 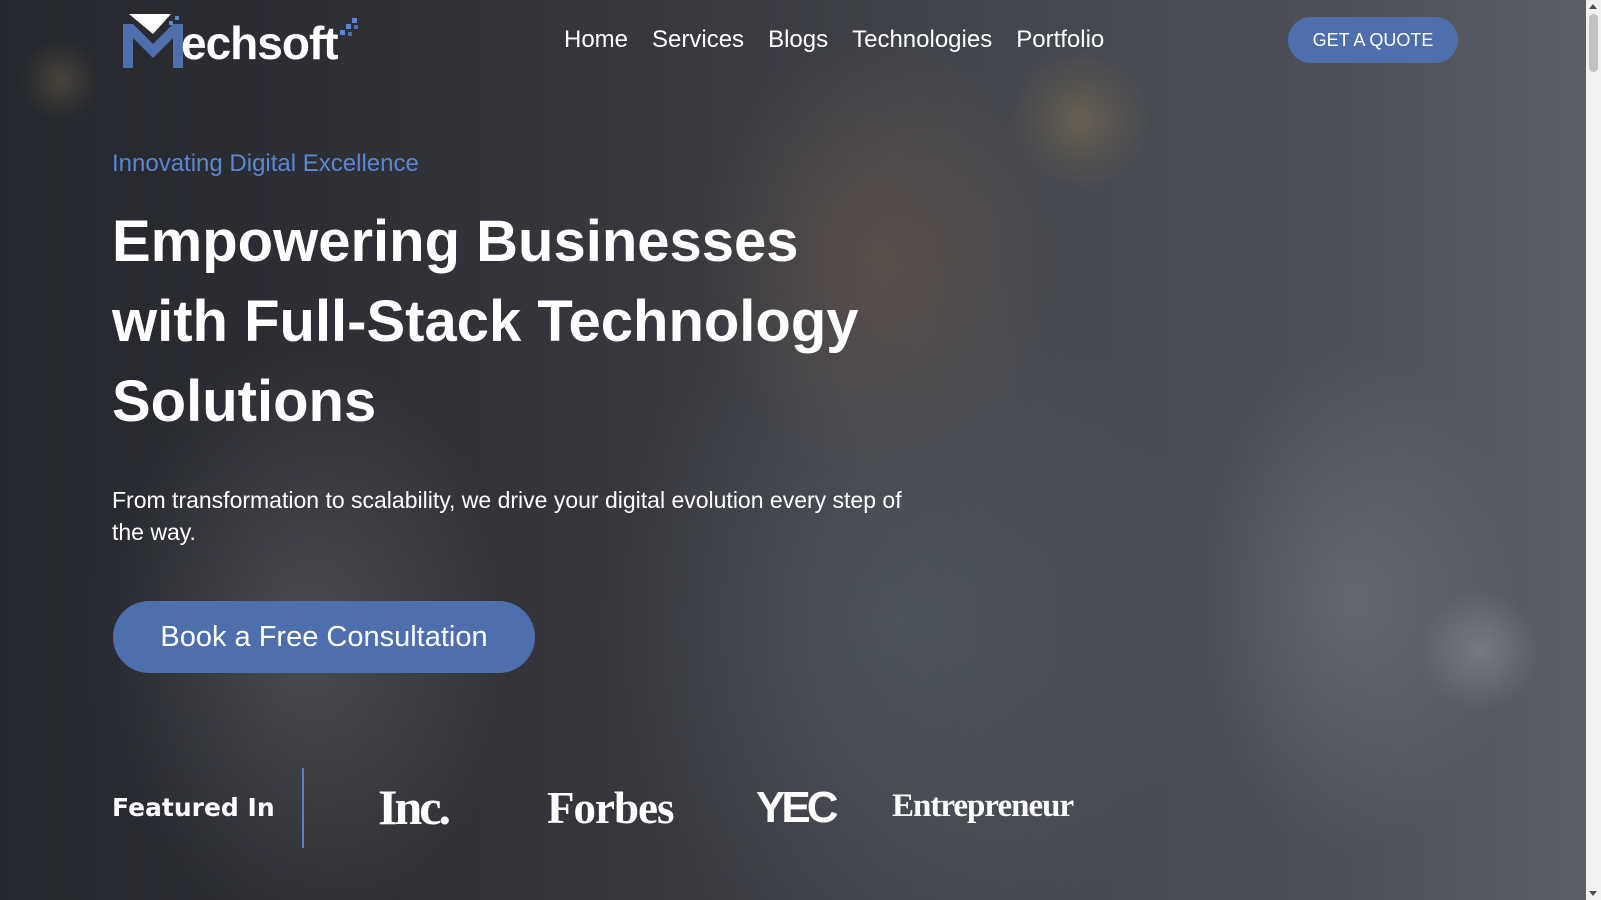 I want to click on nav-home: Home, so click(x=596, y=40).